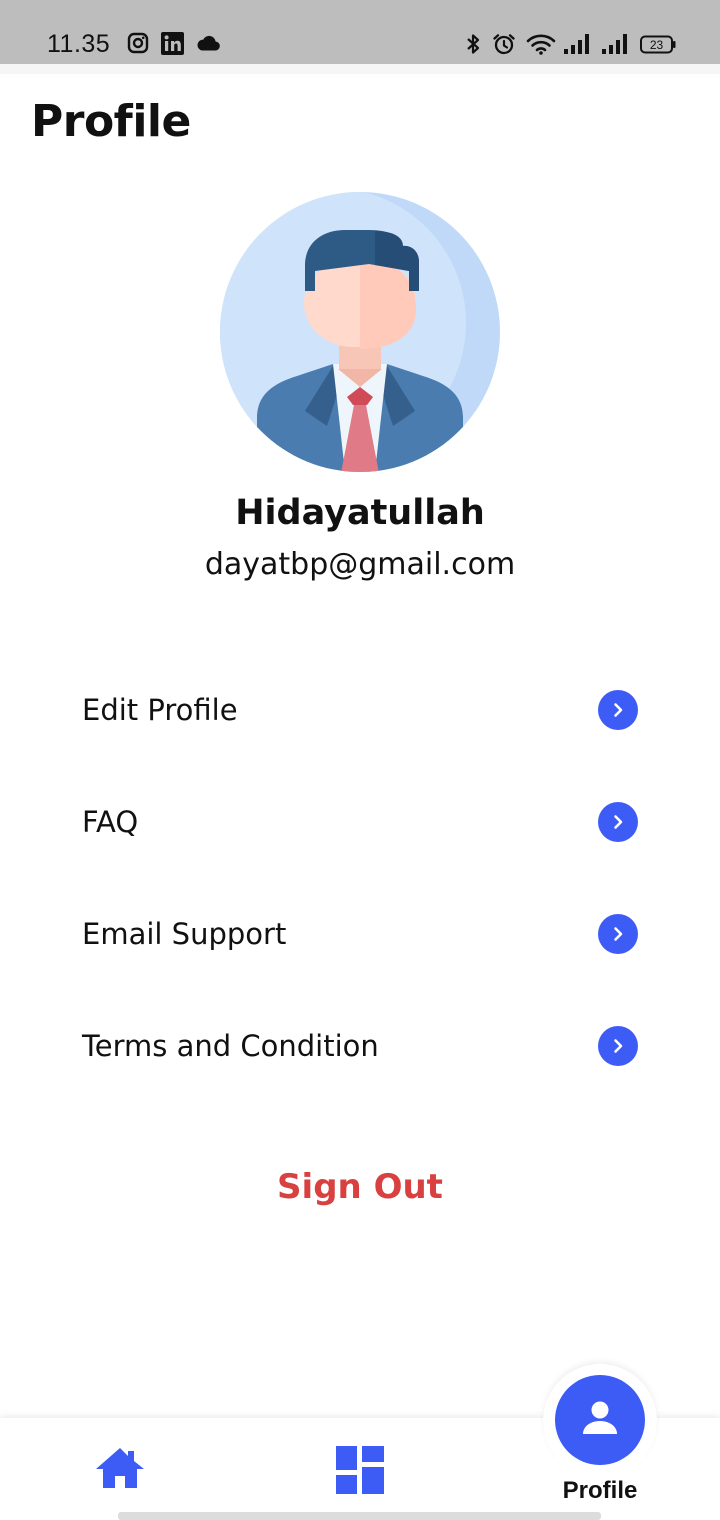  I want to click on bluetooth-icon, so click(473, 46).